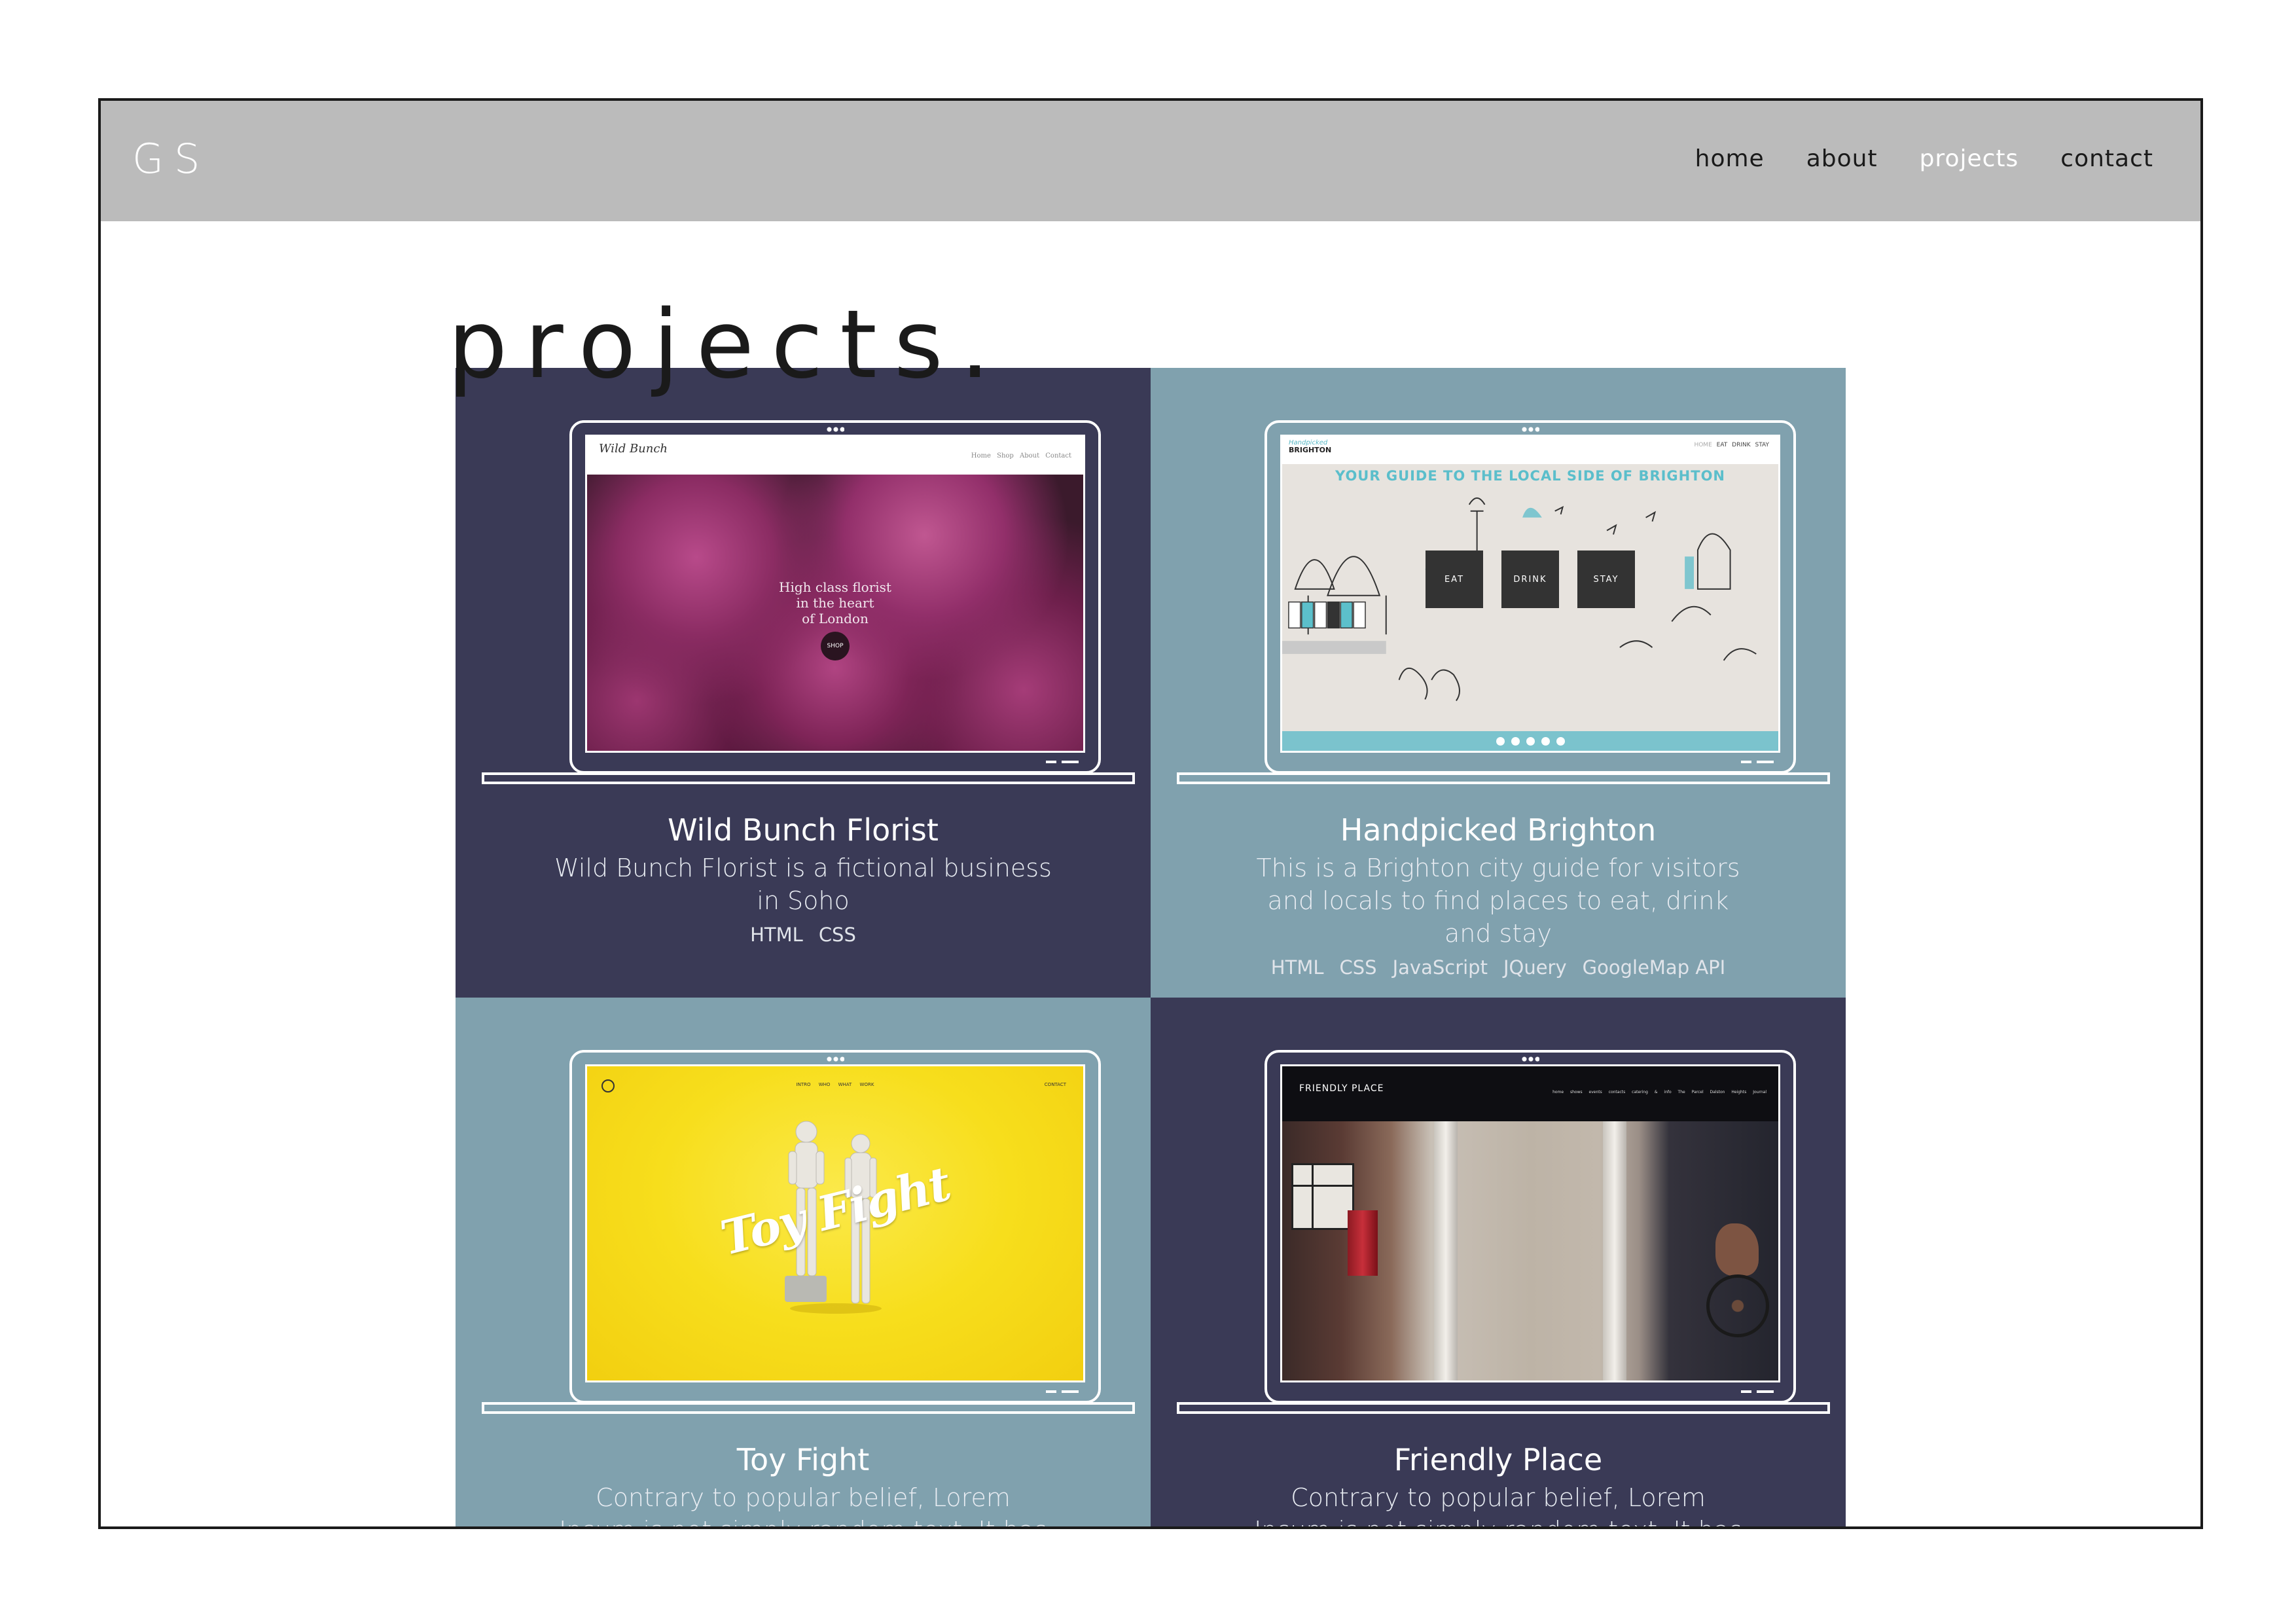 Image resolution: width=2296 pixels, height=1624 pixels. What do you see at coordinates (803, 830) in the screenshot?
I see `project-title: Wild Bunch Florist` at bounding box center [803, 830].